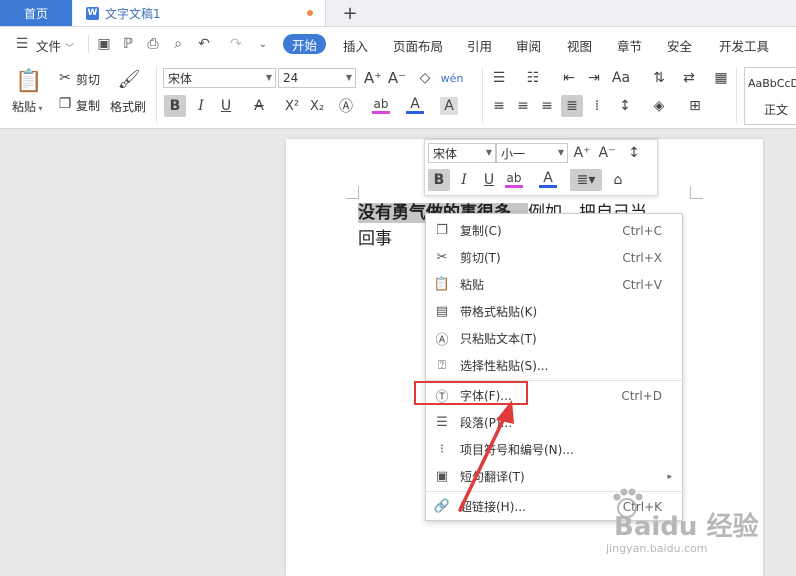 This screenshot has width=796, height=576. Describe the element at coordinates (263, 44) in the screenshot. I see `quick-access-dropdown-icon: ⌄` at that location.